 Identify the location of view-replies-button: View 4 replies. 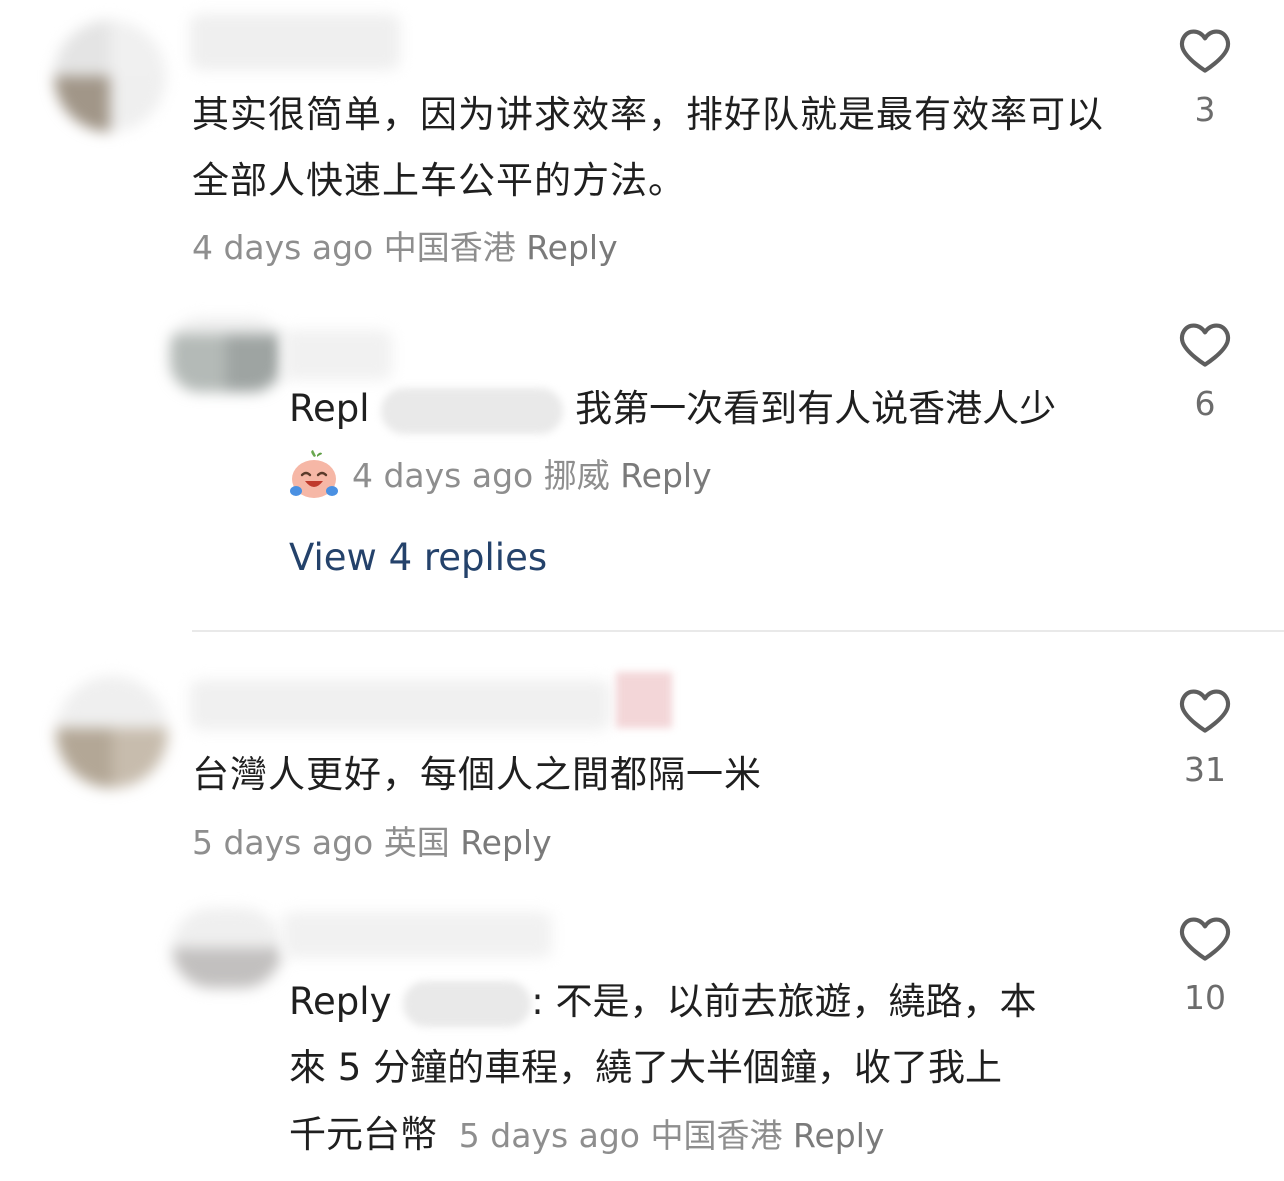
(418, 558).